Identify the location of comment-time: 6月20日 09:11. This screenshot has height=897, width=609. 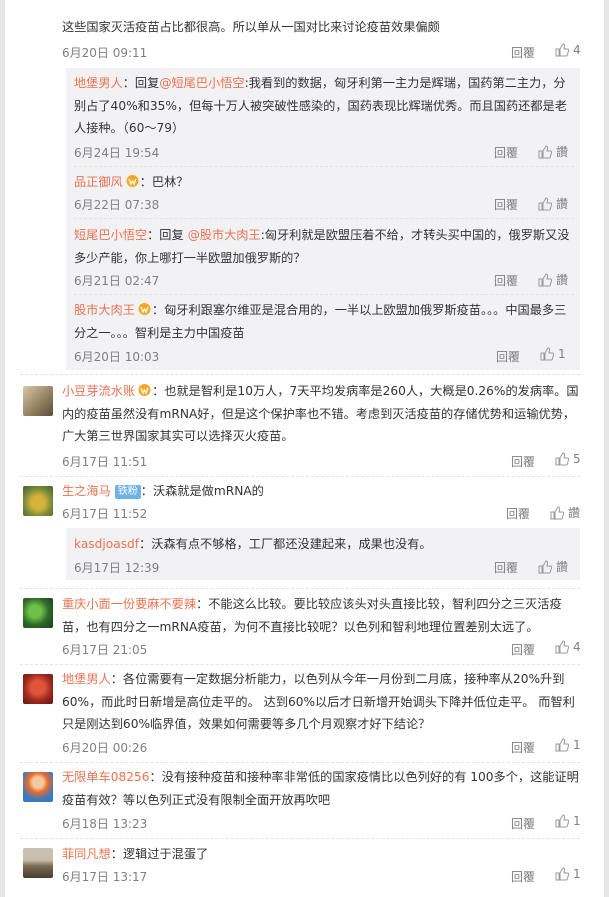
(105, 53).